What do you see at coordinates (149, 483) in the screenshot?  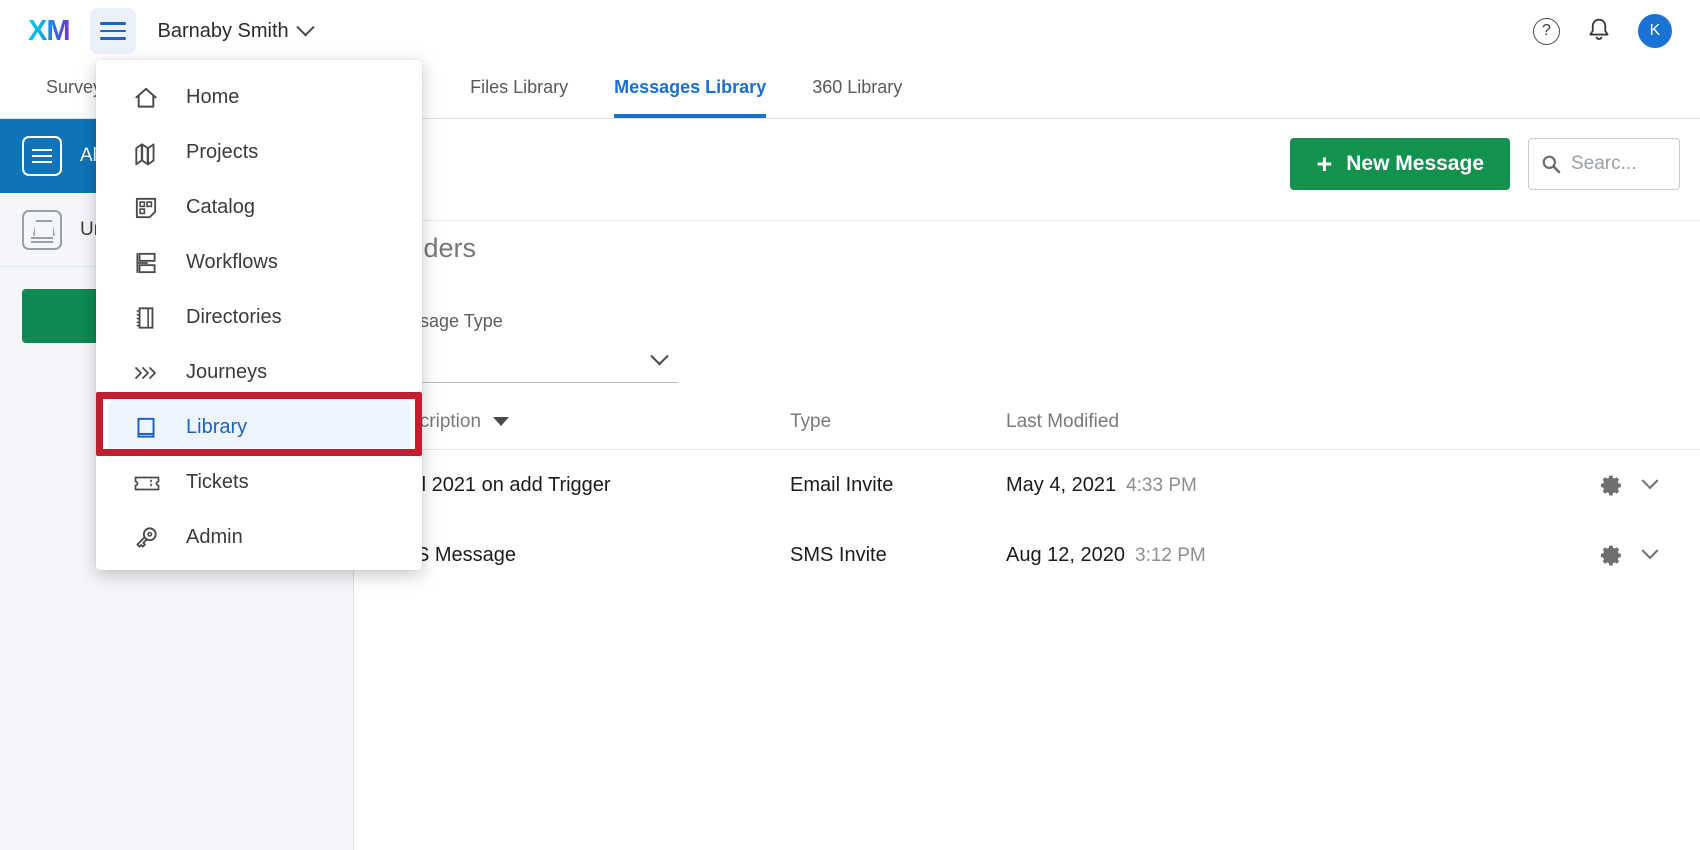 I see `ticket-icon` at bounding box center [149, 483].